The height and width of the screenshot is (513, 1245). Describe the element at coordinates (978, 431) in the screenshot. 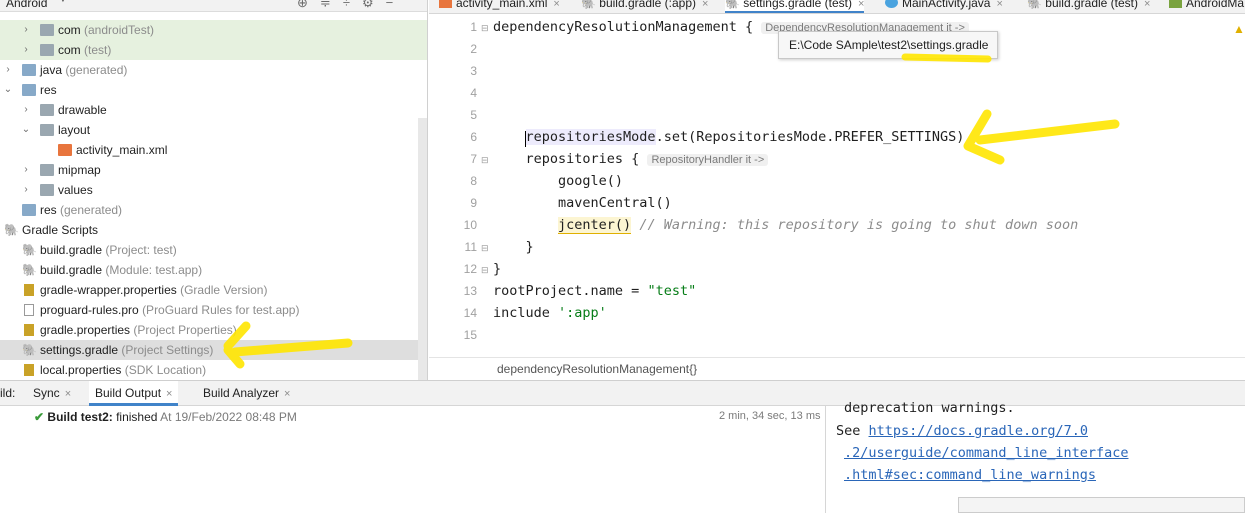

I see `docs-link: https://docs.gradle.org/7.0` at that location.